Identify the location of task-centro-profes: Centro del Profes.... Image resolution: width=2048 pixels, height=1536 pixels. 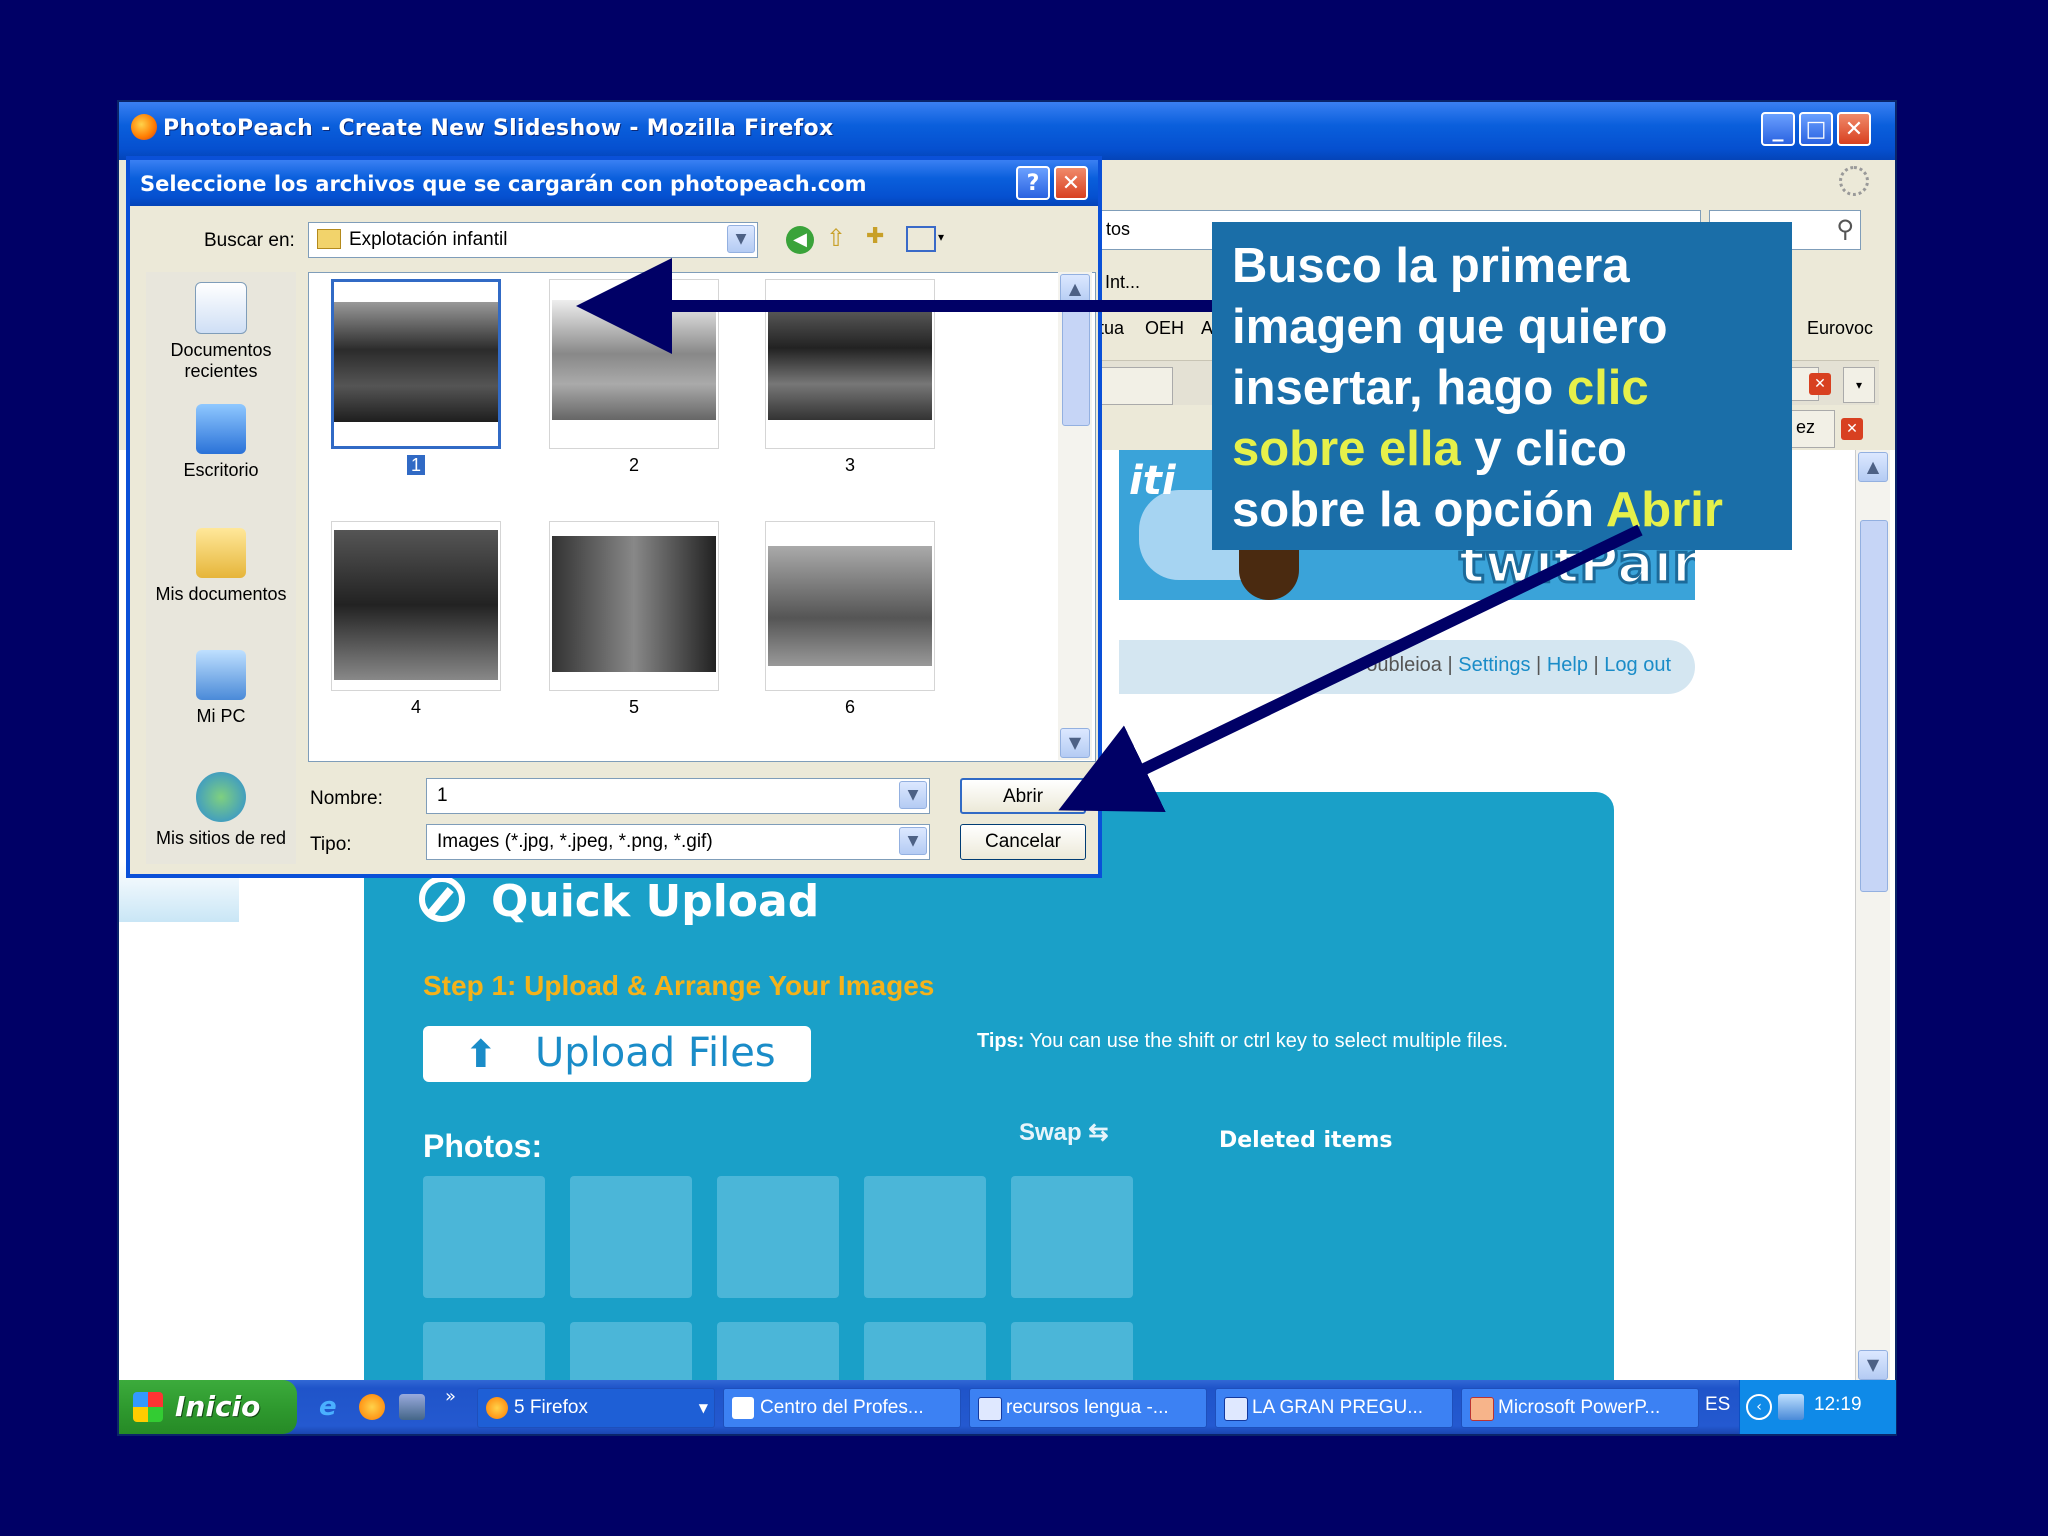
(842, 1408).